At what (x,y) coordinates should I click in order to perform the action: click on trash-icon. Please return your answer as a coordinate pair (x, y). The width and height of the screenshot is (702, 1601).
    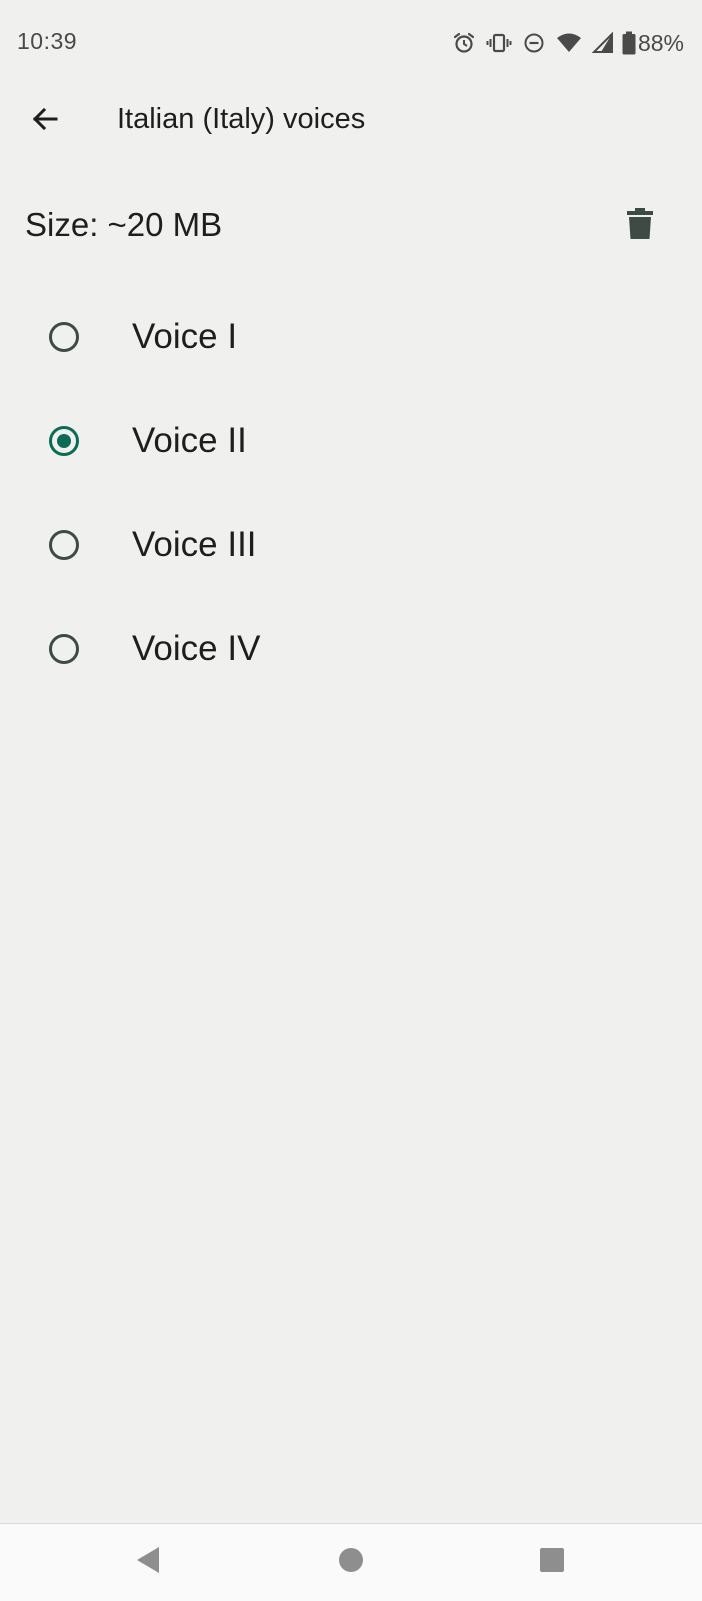
    Looking at the image, I should click on (640, 226).